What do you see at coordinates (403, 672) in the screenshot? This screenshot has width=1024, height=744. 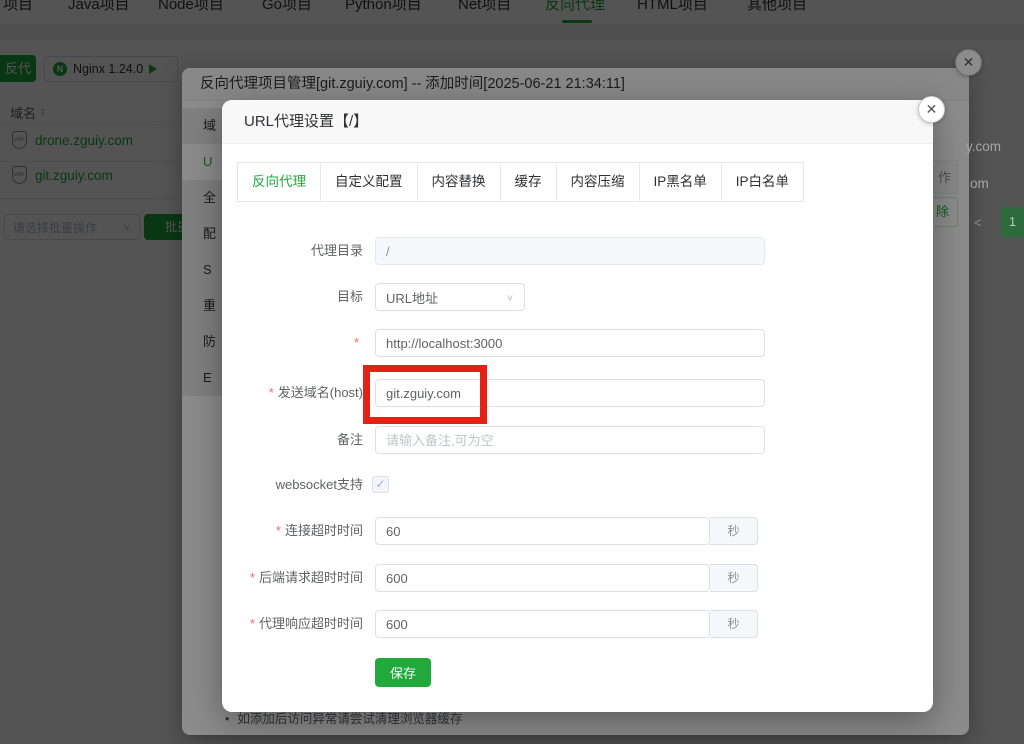 I see `save-button: 保存` at bounding box center [403, 672].